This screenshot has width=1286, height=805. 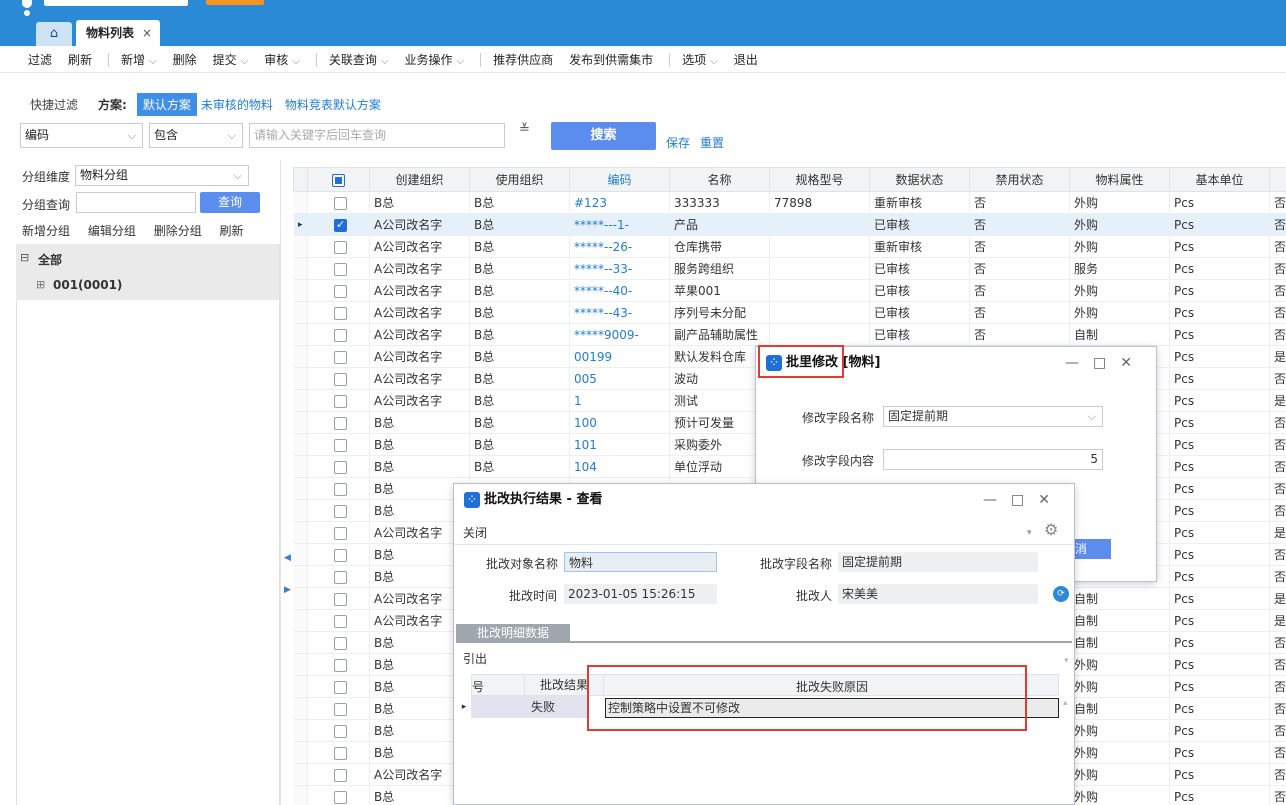 What do you see at coordinates (619, 466) in the screenshot?
I see `table-cell: 104` at bounding box center [619, 466].